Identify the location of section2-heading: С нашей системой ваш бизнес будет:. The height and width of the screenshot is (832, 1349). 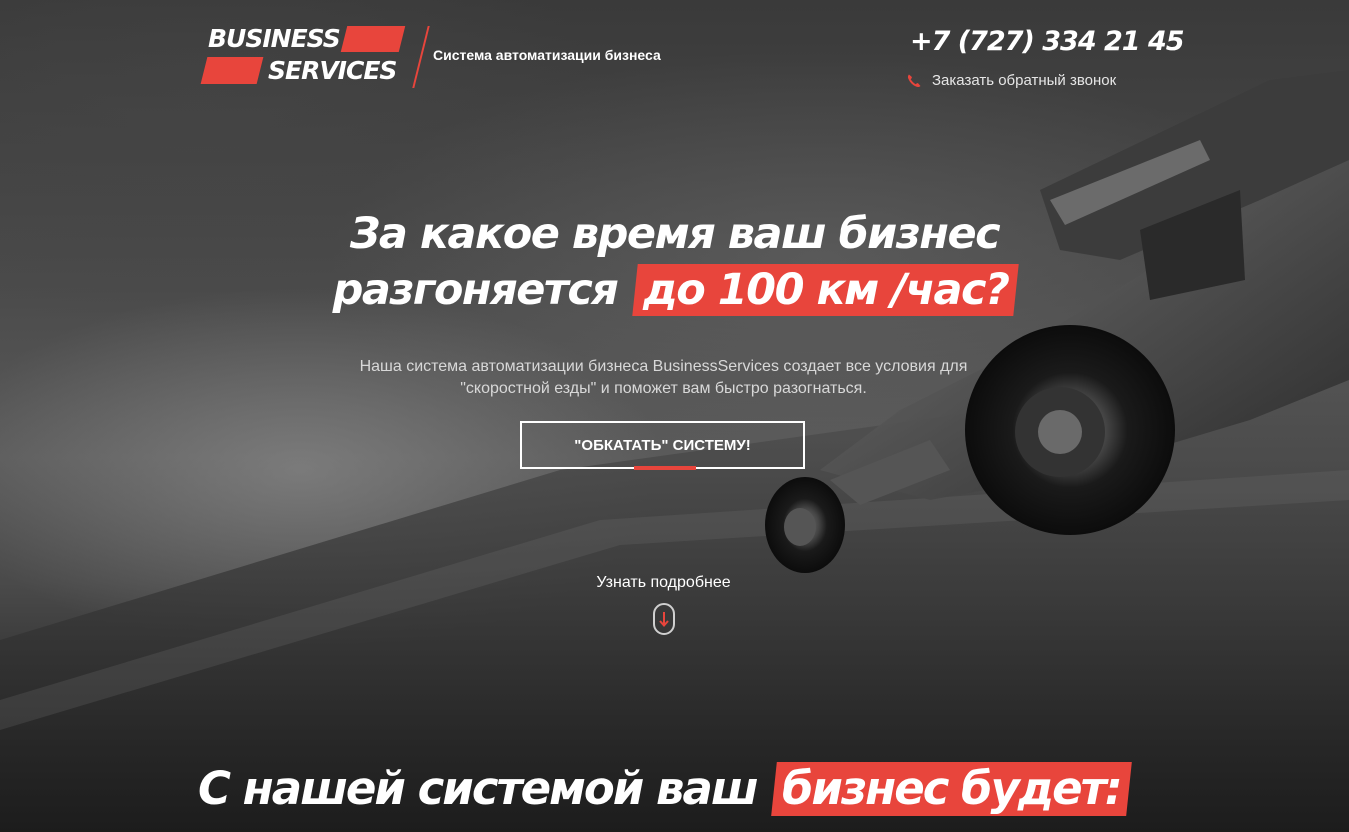
(663, 789).